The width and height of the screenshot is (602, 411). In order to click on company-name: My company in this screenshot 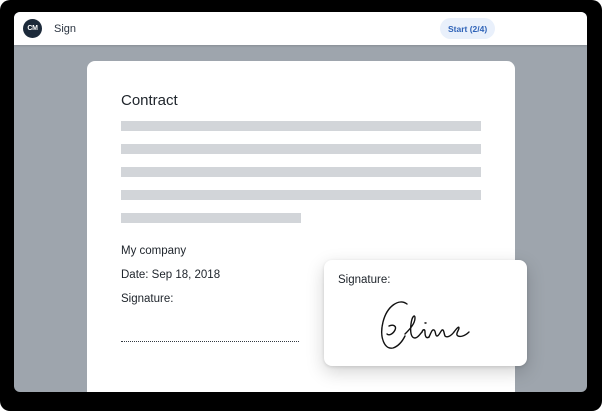, I will do `click(154, 251)`.